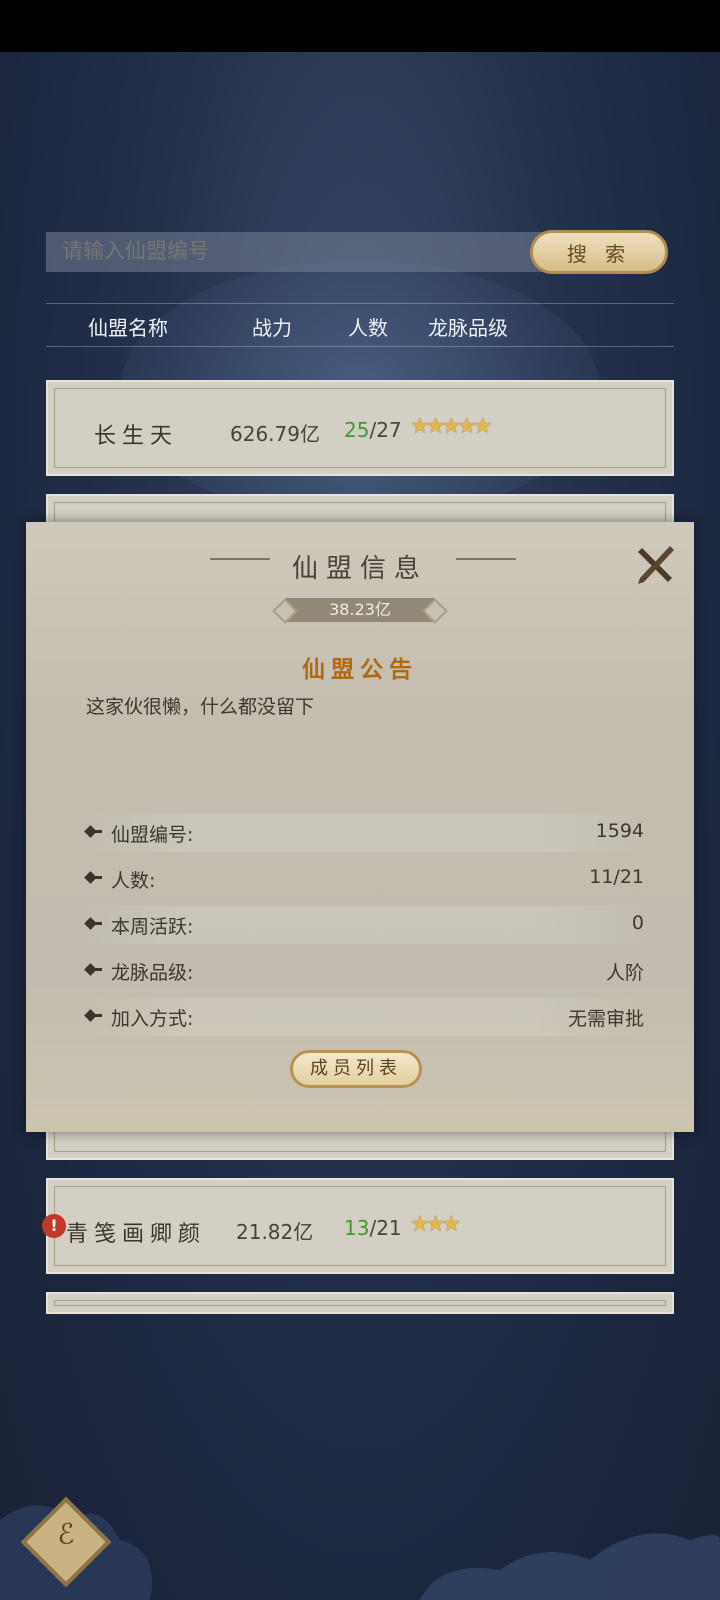  What do you see at coordinates (619, 831) in the screenshot?
I see `info-value: 1594` at bounding box center [619, 831].